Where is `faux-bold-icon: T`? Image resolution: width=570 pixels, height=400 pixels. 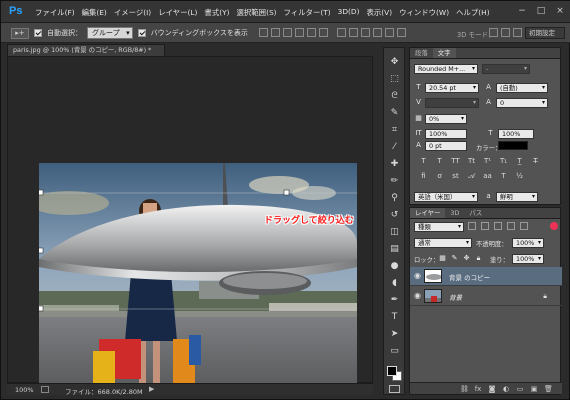 faux-bold-icon: T is located at coordinates (423, 161).